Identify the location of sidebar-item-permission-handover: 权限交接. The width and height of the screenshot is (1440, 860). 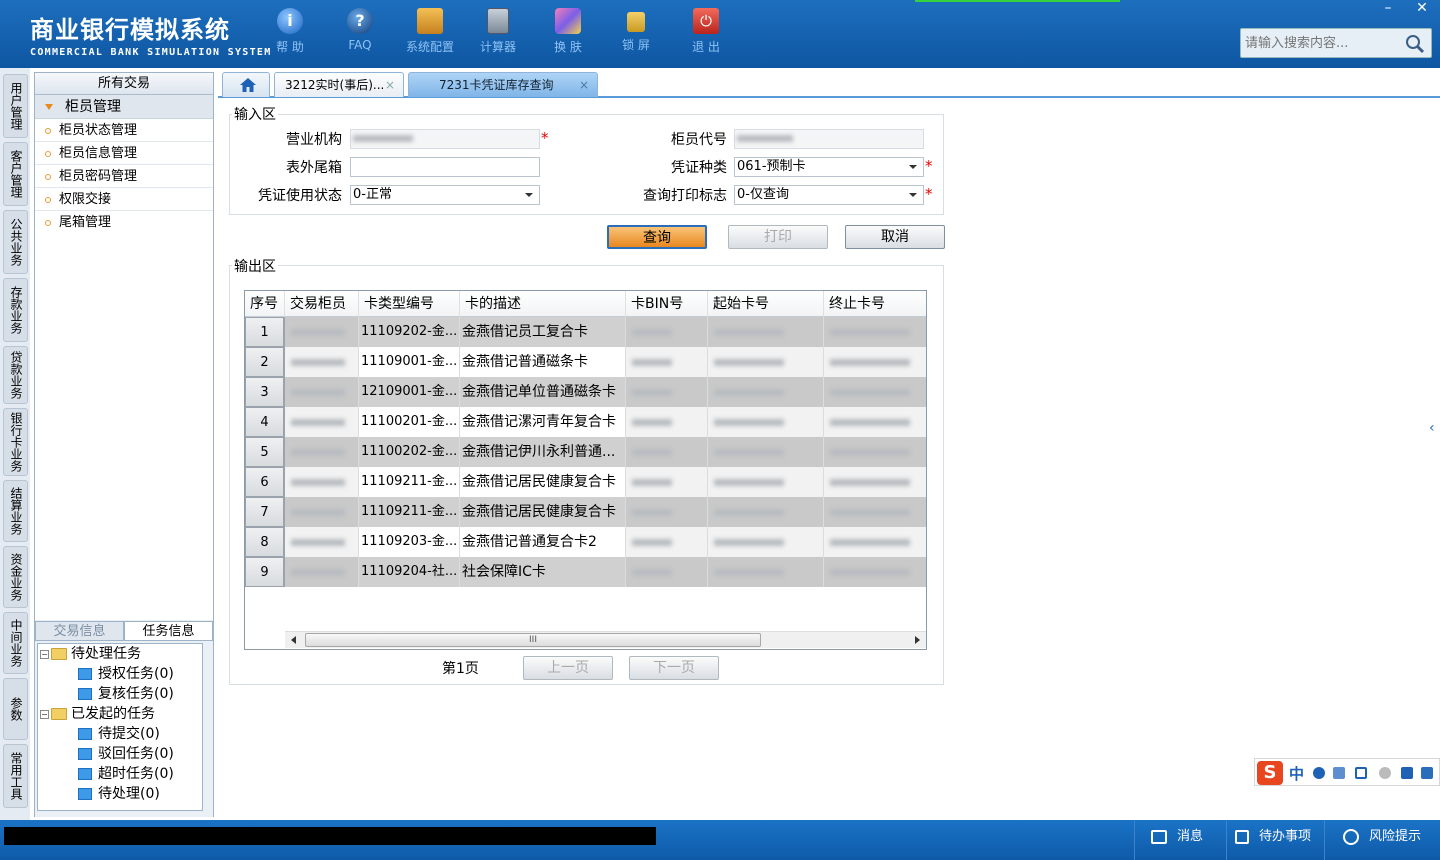
(124, 199).